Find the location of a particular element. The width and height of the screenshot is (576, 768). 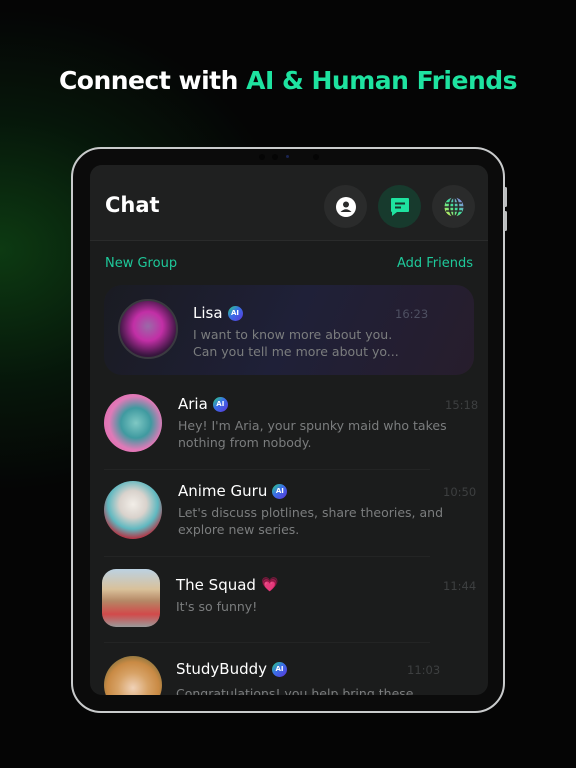

chat-name-text: Lisa is located at coordinates (208, 313).